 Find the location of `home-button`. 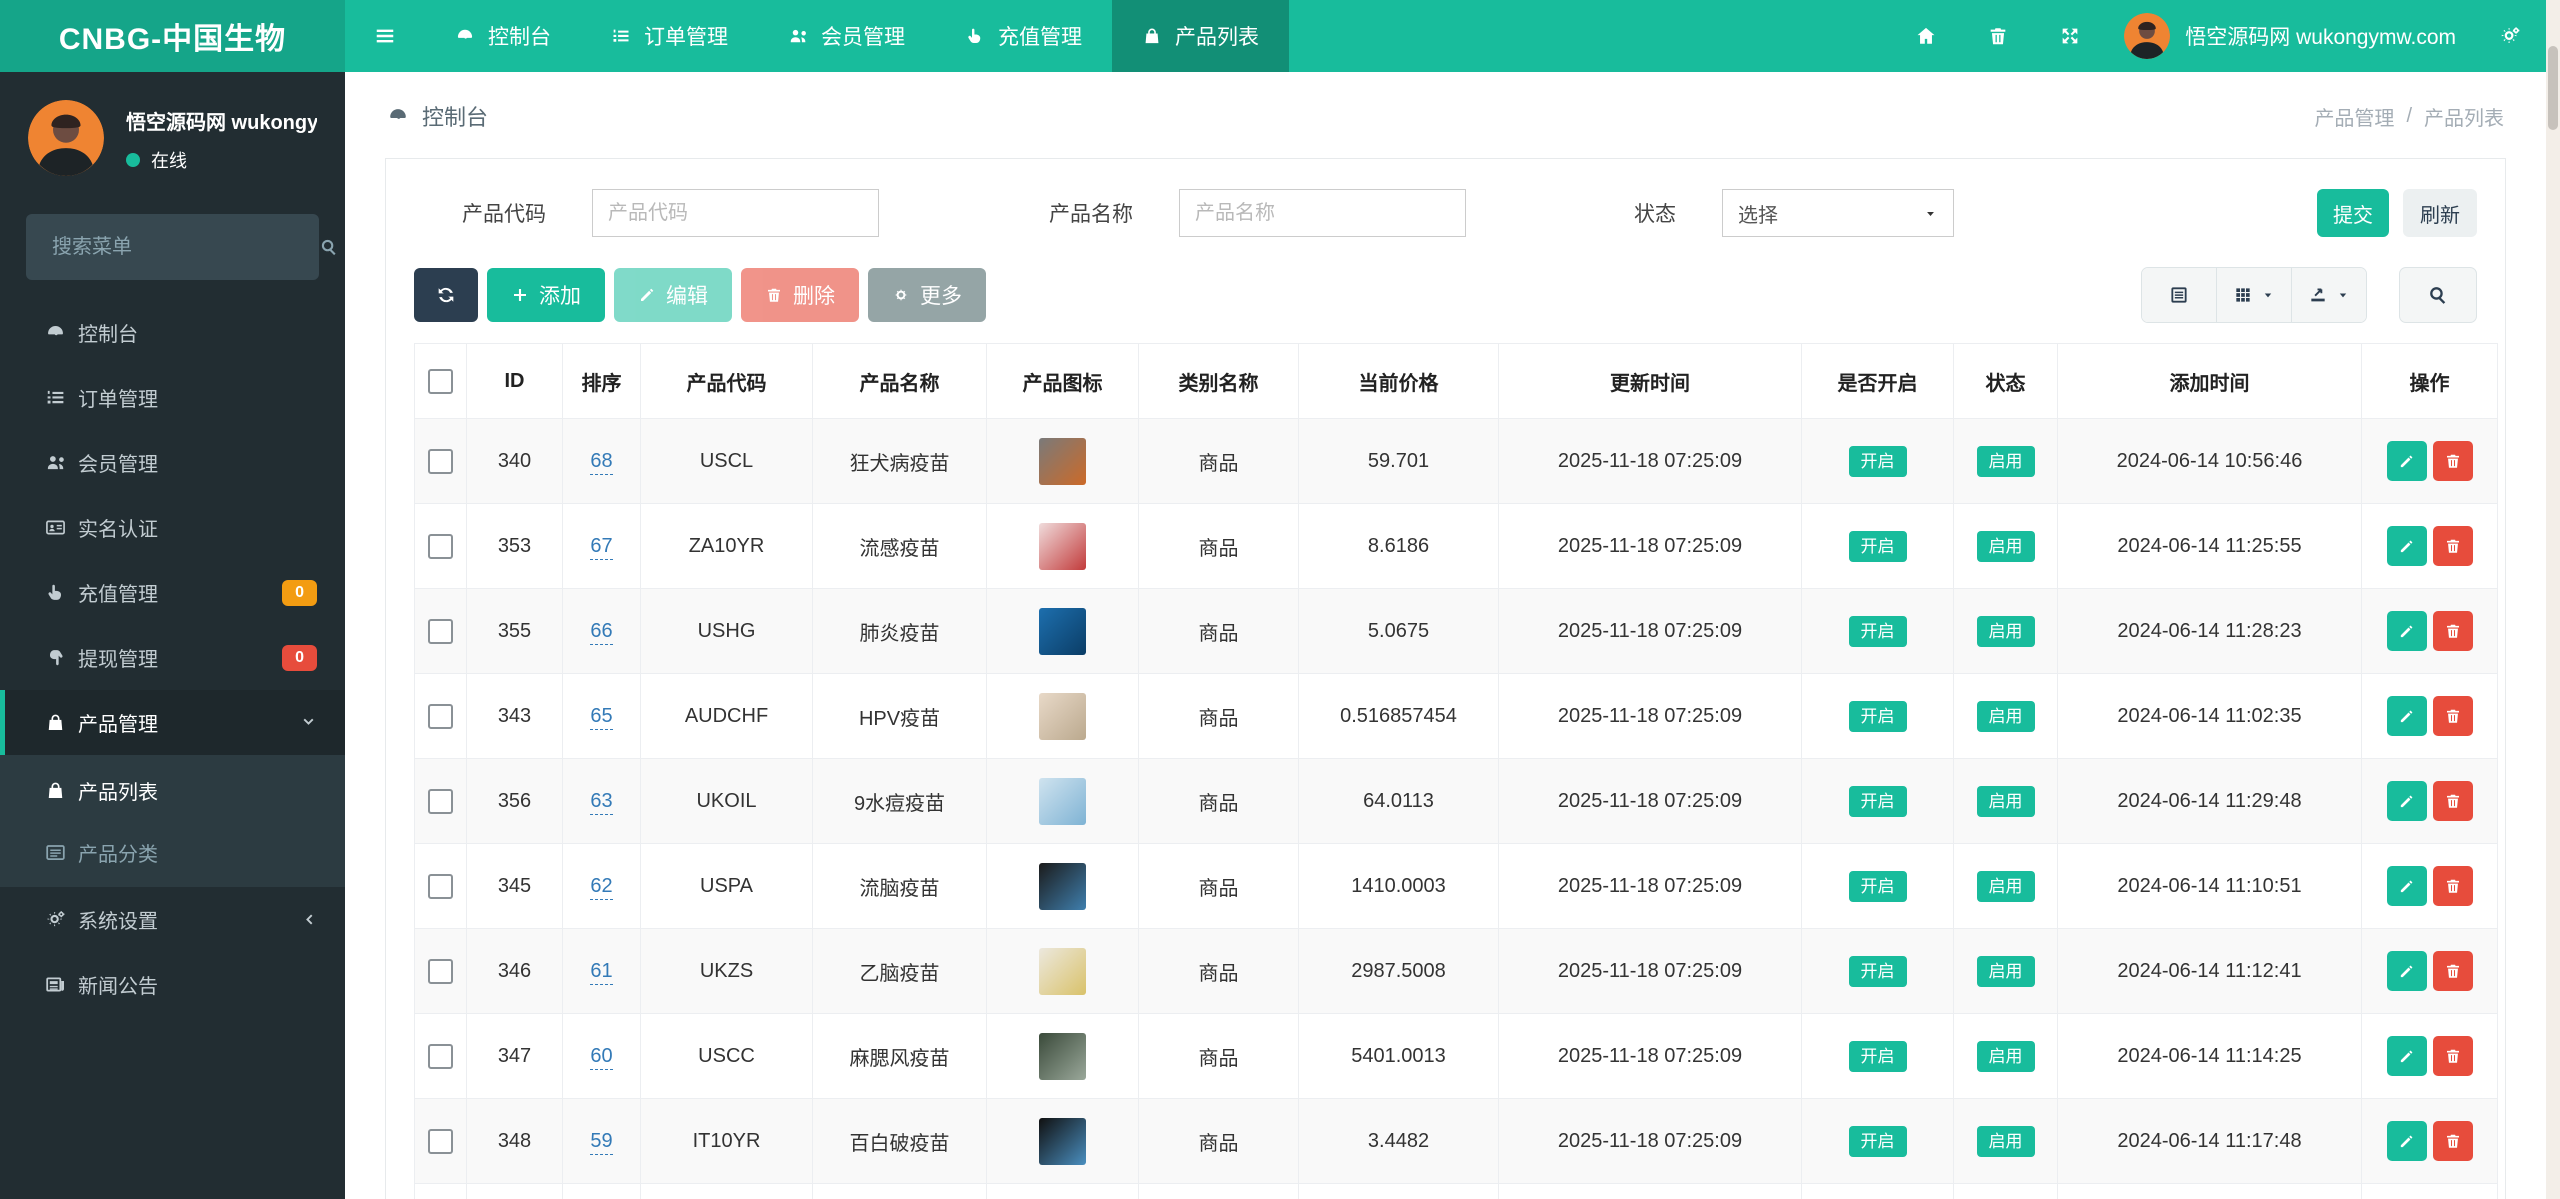

home-button is located at coordinates (1926, 36).